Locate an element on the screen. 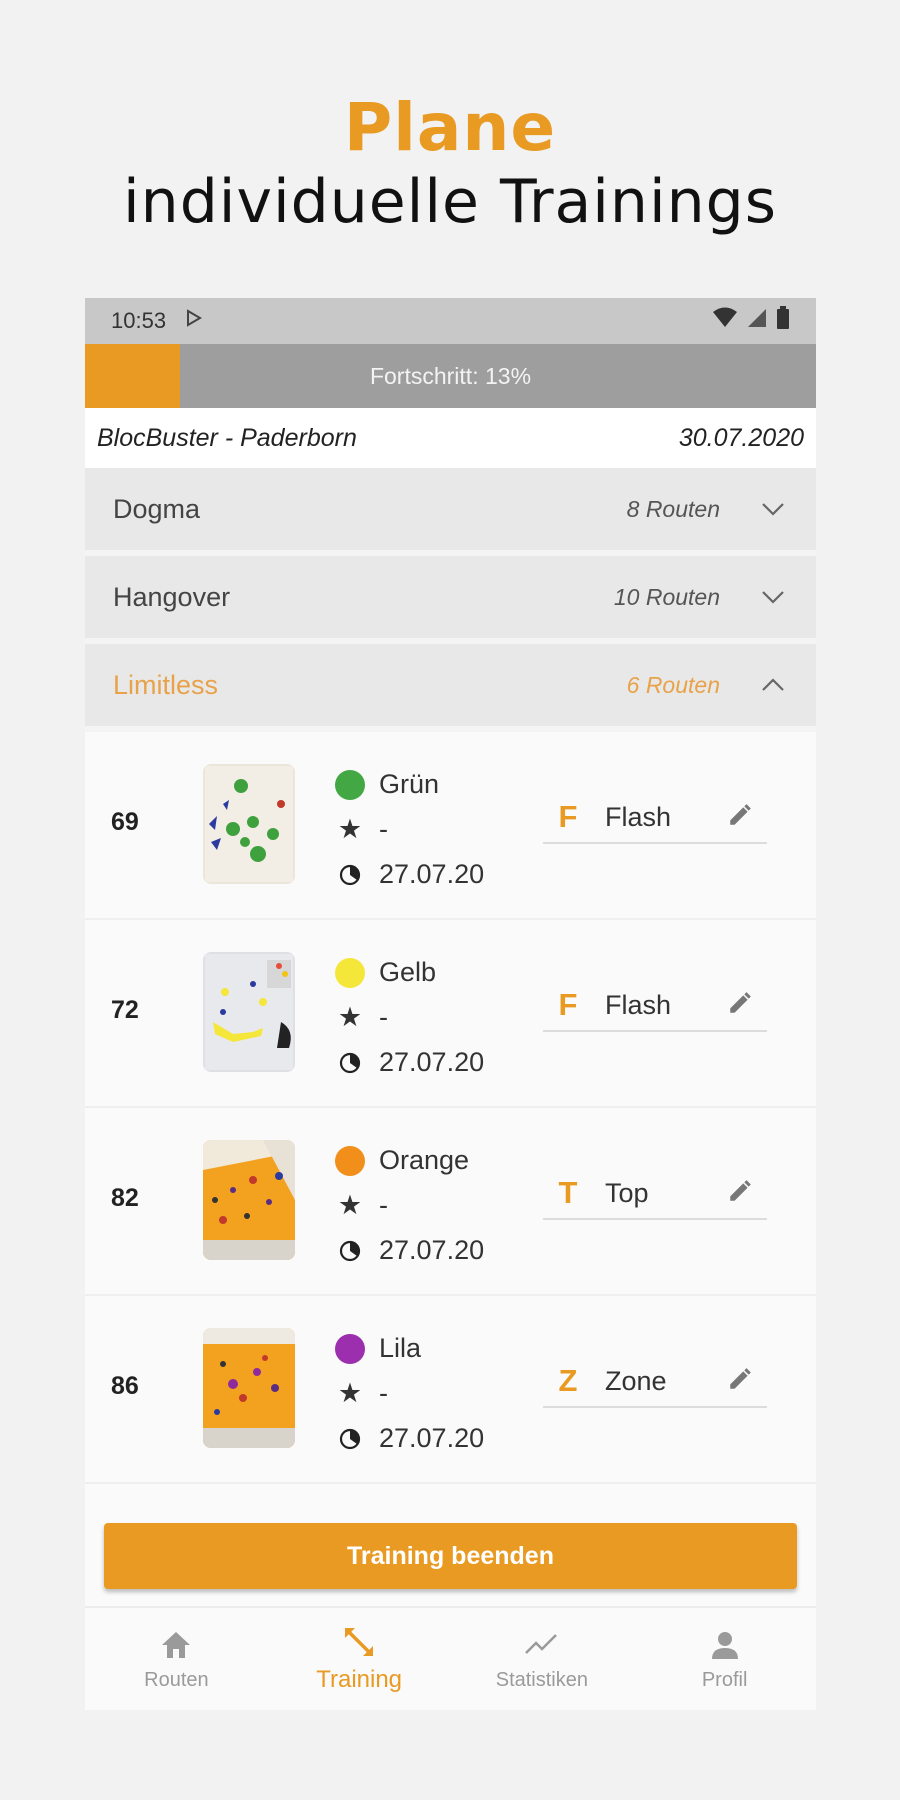 Image resolution: width=900 pixels, height=1800 pixels. nav-routen: Routen is located at coordinates (176, 1659).